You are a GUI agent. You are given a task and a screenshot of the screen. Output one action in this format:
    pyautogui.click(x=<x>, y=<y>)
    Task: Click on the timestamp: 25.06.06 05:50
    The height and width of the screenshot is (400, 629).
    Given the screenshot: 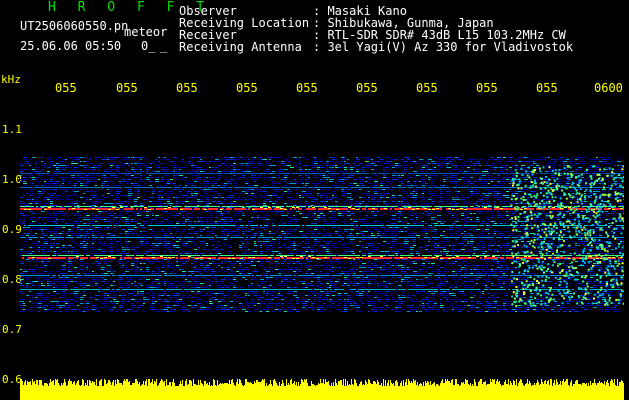 What is the action you would take?
    pyautogui.click(x=71, y=46)
    